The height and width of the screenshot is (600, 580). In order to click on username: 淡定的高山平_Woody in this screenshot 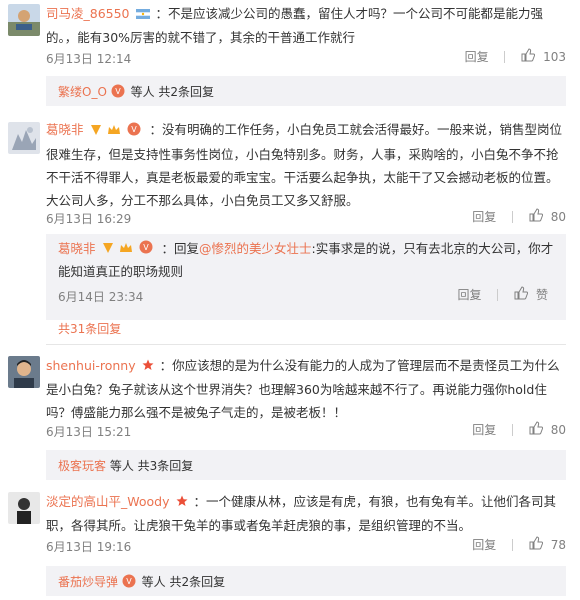, I will do `click(108, 501)`.